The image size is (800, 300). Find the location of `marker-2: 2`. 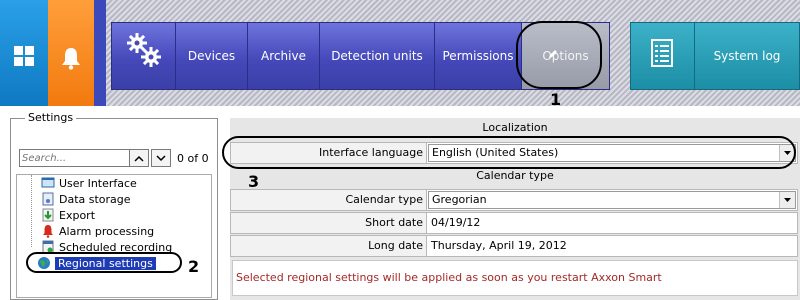

marker-2: 2 is located at coordinates (194, 266).